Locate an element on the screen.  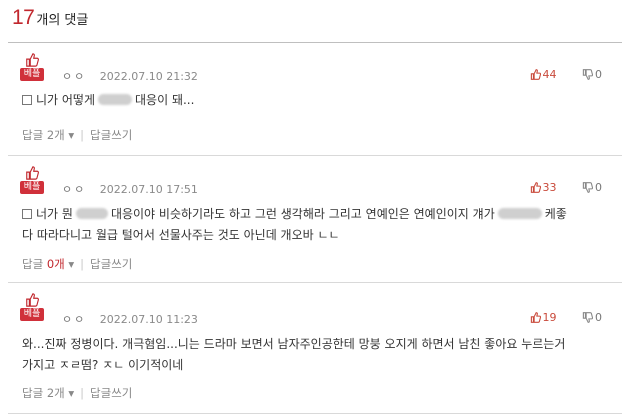
upvote-button: 33 is located at coordinates (543, 187).